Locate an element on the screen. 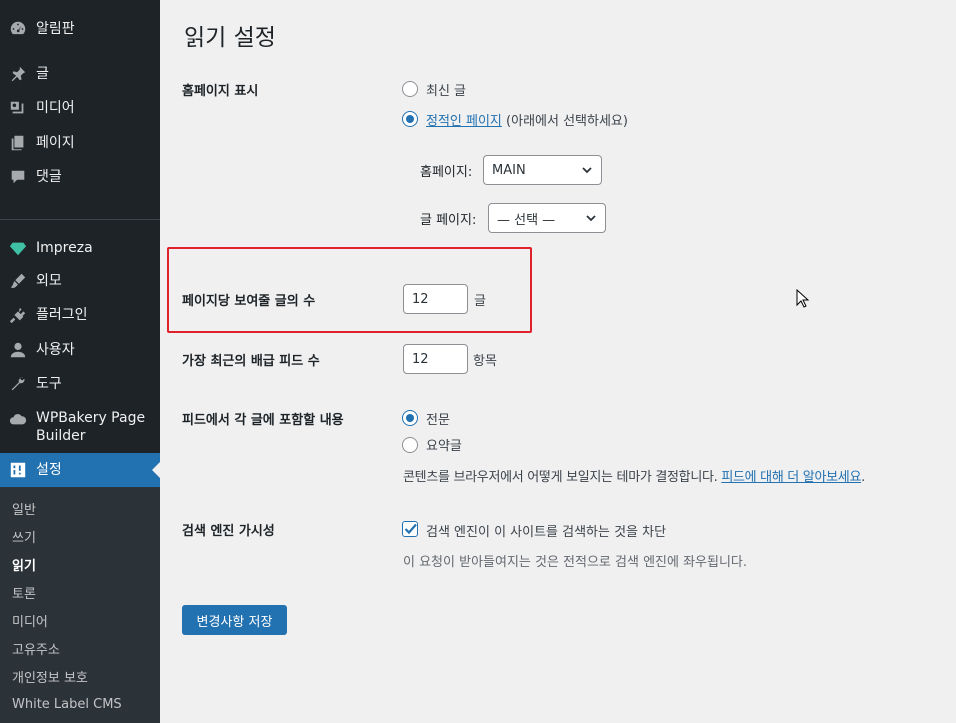 The width and height of the screenshot is (956, 723). posts-page-select: — 선택 — is located at coordinates (547, 218).